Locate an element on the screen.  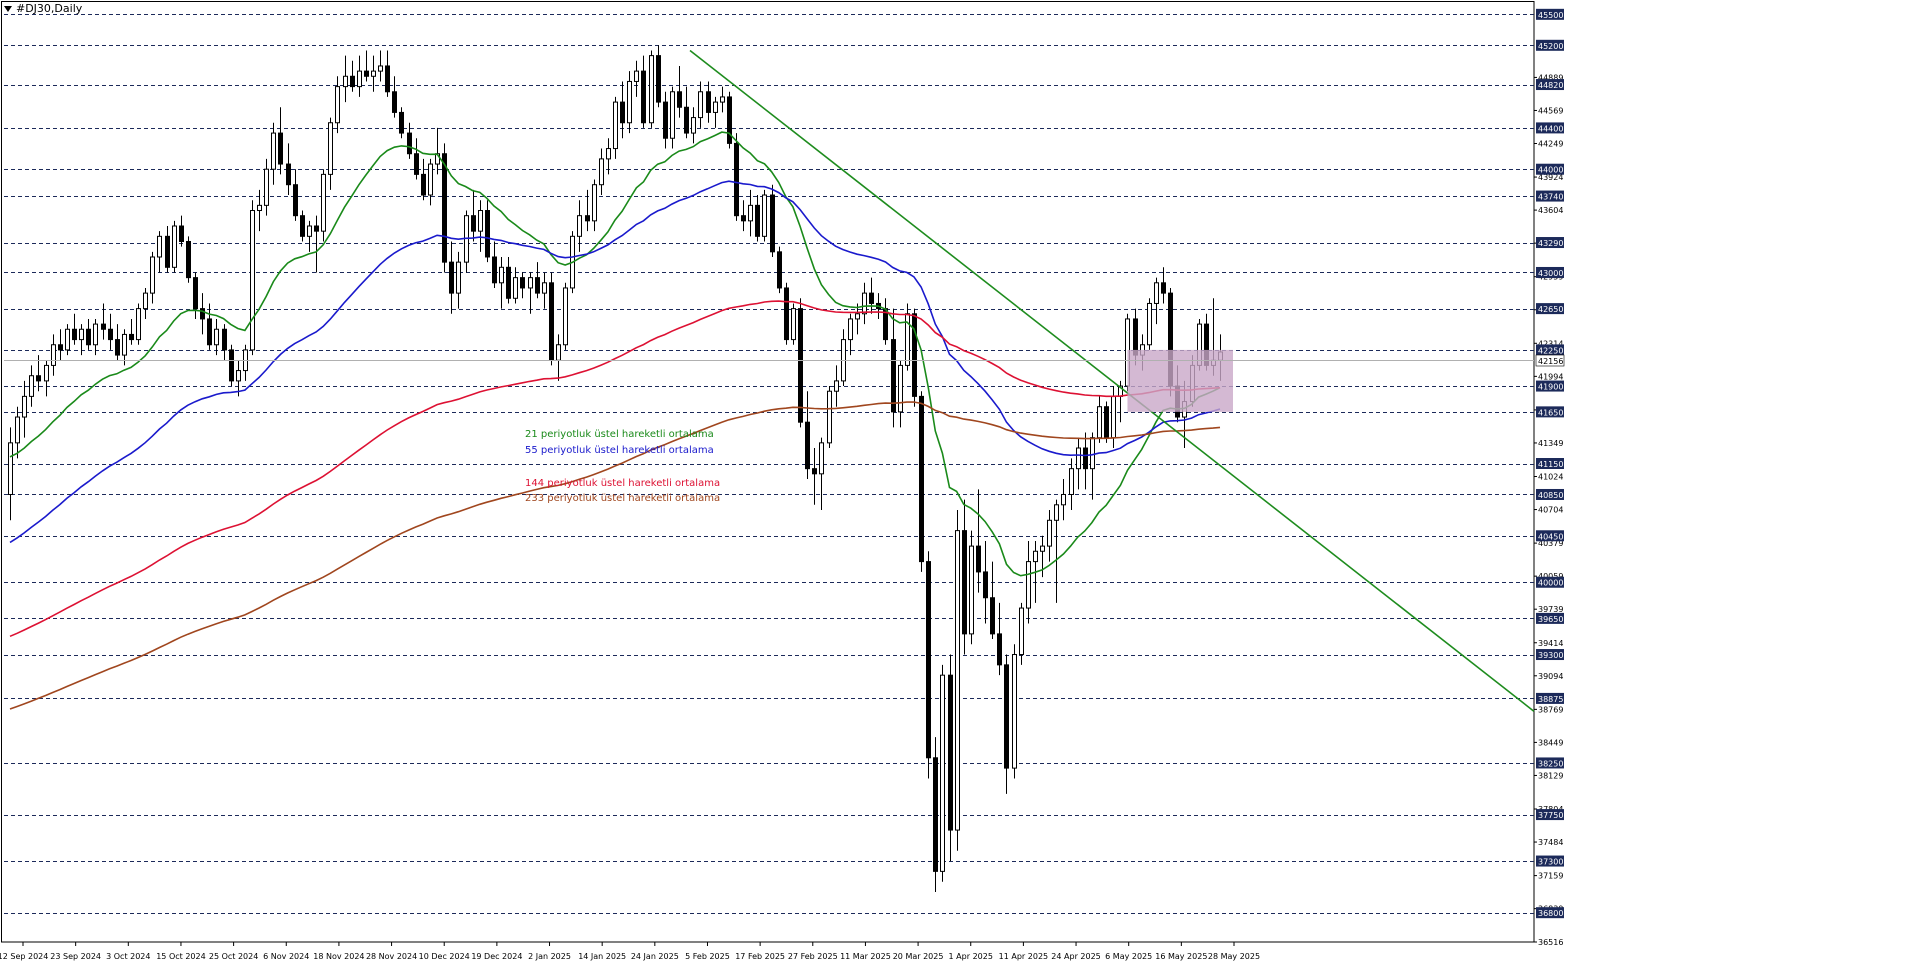
level-badge-label: 42650 is located at coordinates (1550, 309).